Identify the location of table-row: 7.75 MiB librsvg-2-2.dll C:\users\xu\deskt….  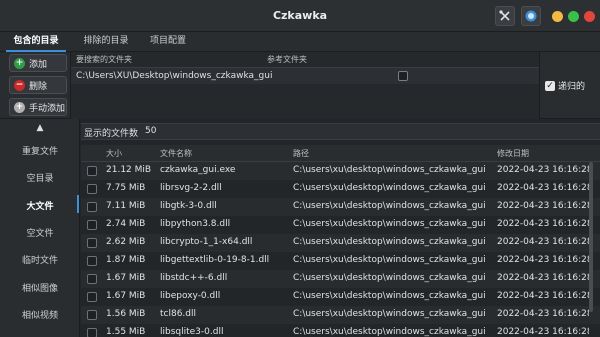
(340, 189).